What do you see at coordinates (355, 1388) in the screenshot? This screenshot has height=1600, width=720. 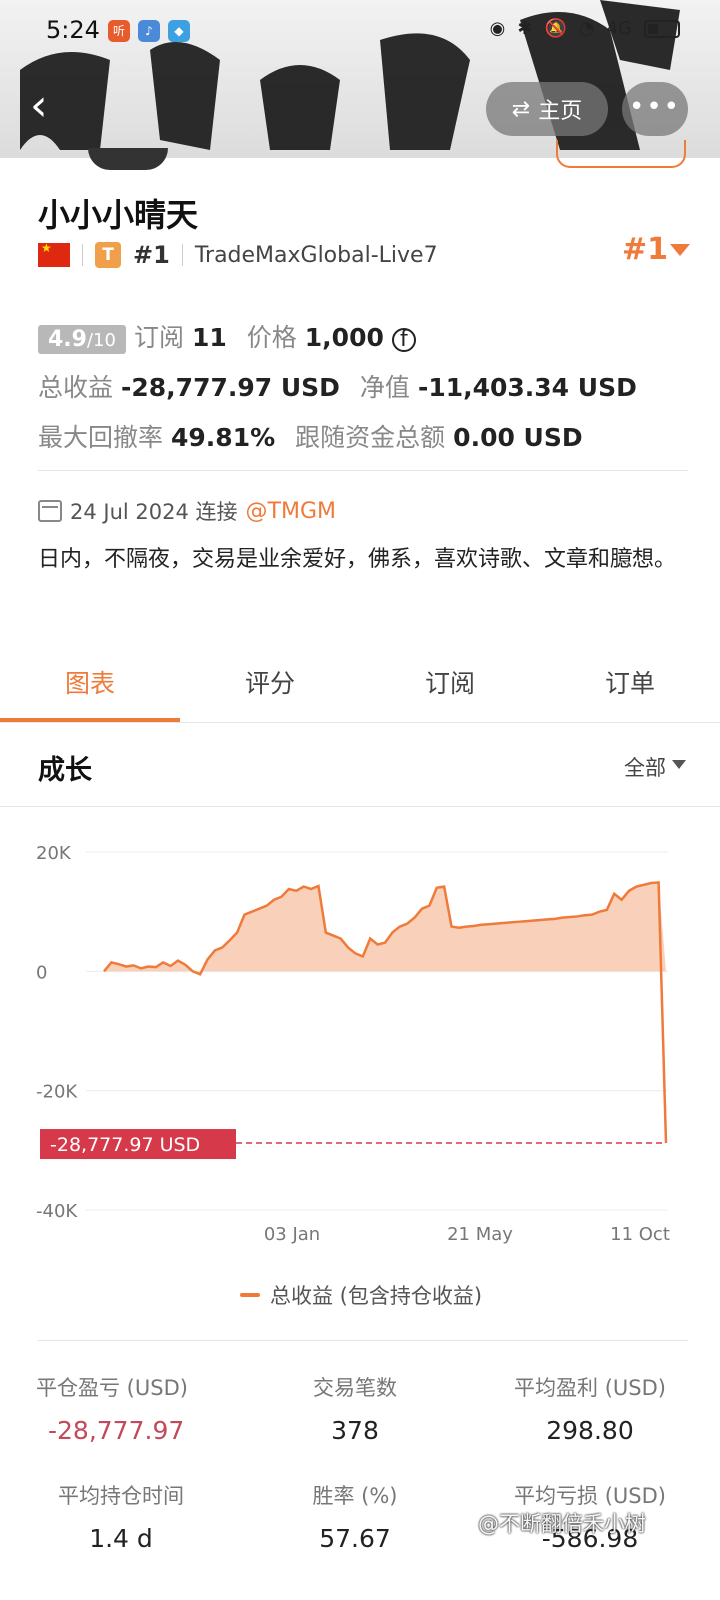 I see `stat-label: 交易笔数` at bounding box center [355, 1388].